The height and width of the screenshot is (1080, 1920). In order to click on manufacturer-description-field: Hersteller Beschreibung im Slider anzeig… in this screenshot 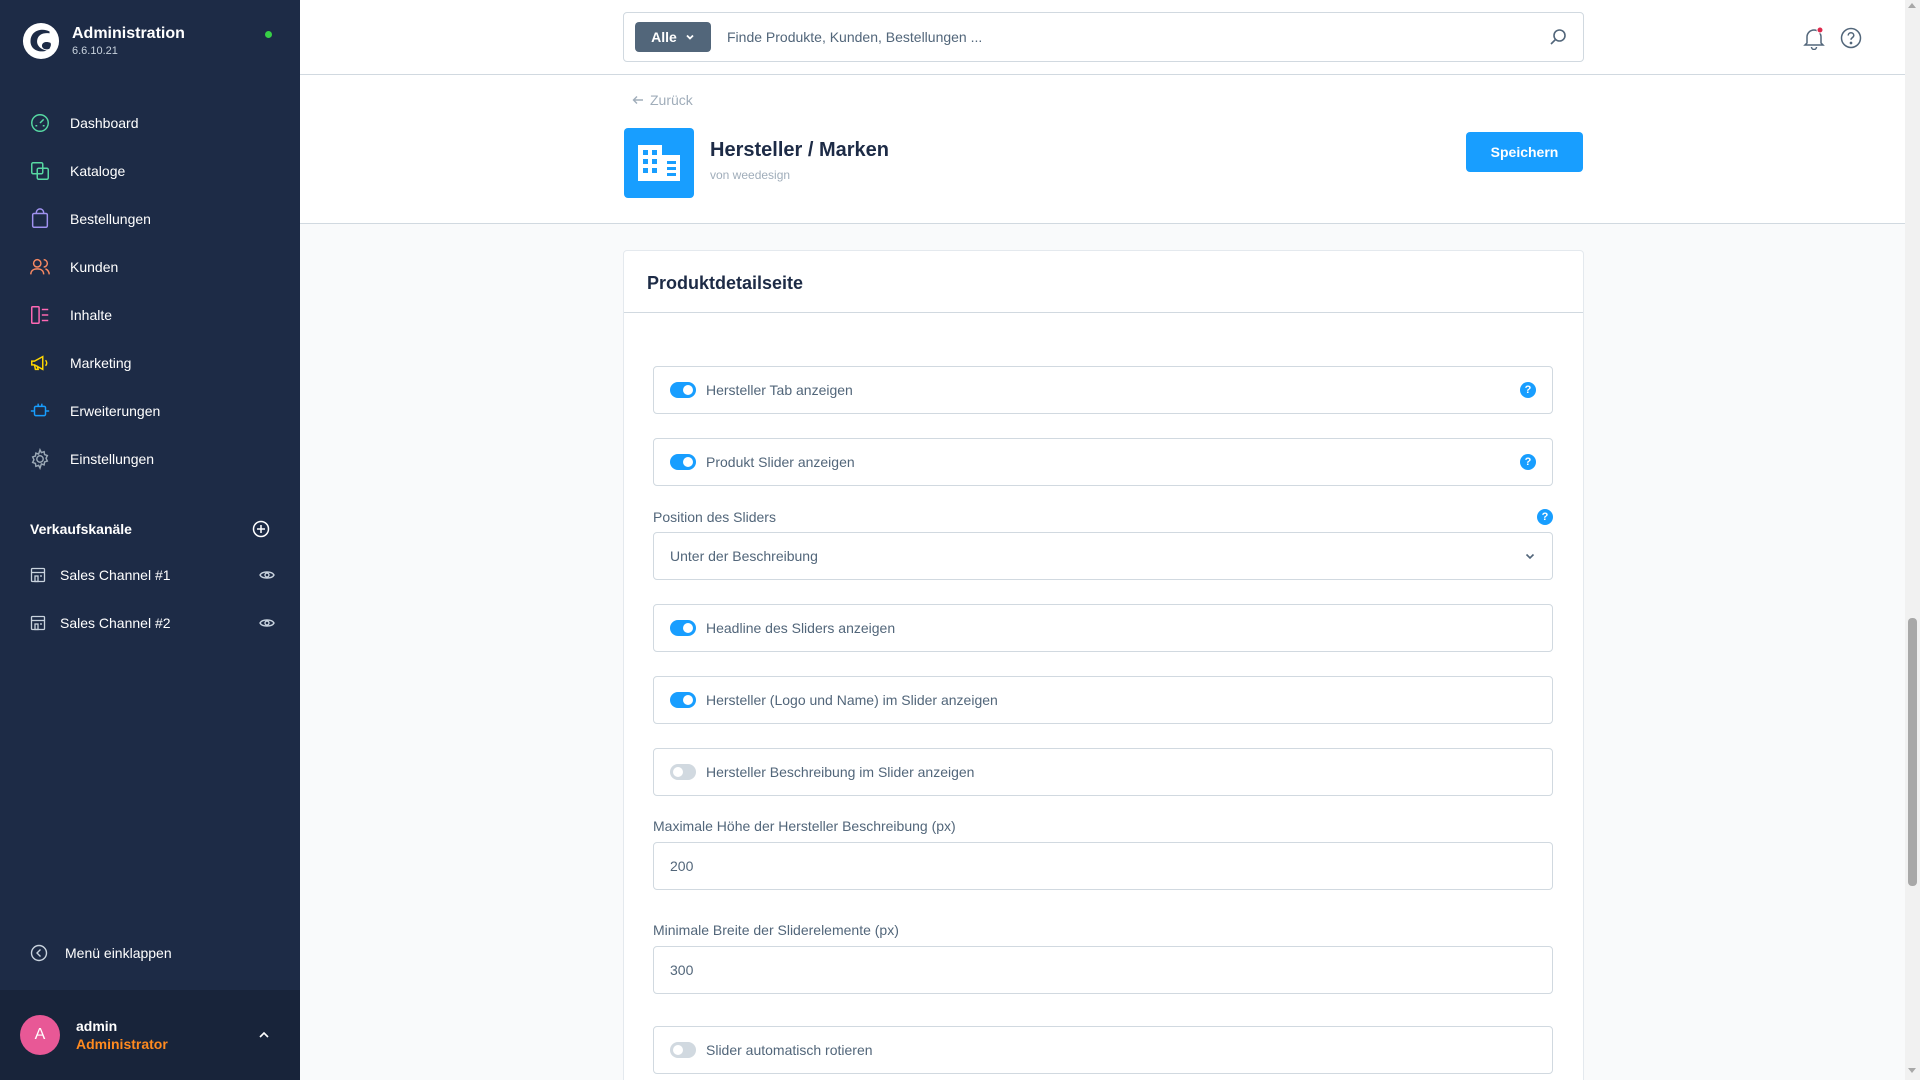, I will do `click(1103, 772)`.